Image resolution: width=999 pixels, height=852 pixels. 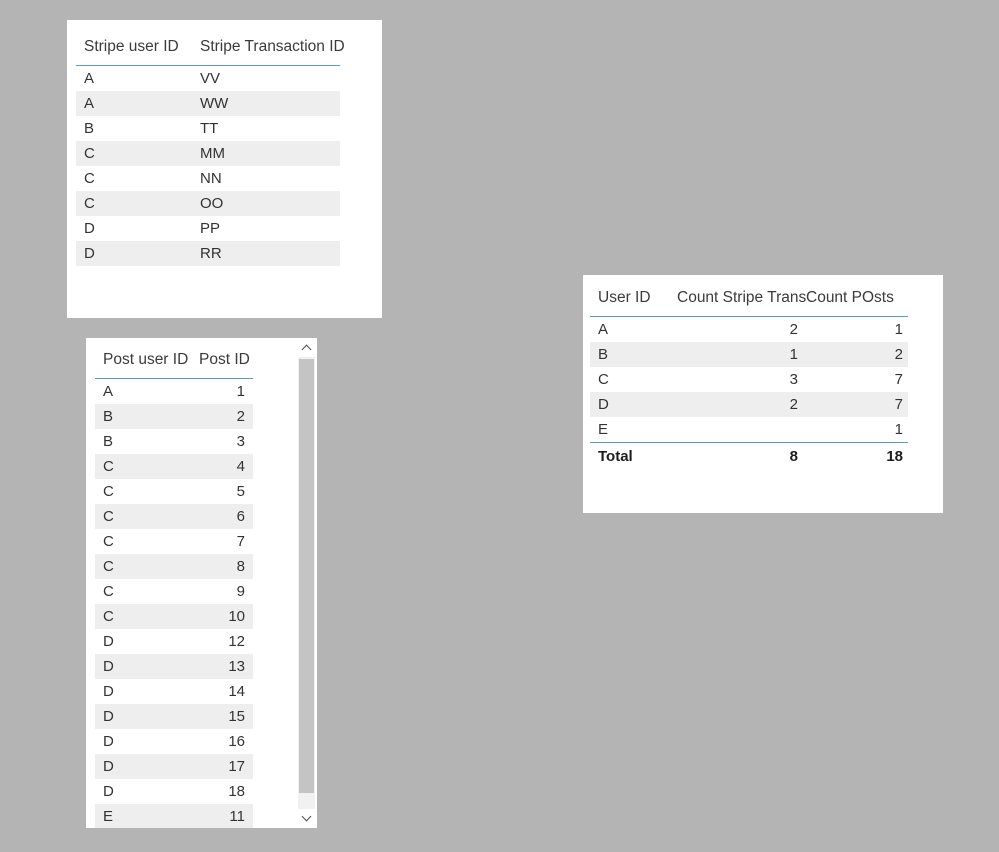 What do you see at coordinates (174, 541) in the screenshot?
I see `table-row: C7` at bounding box center [174, 541].